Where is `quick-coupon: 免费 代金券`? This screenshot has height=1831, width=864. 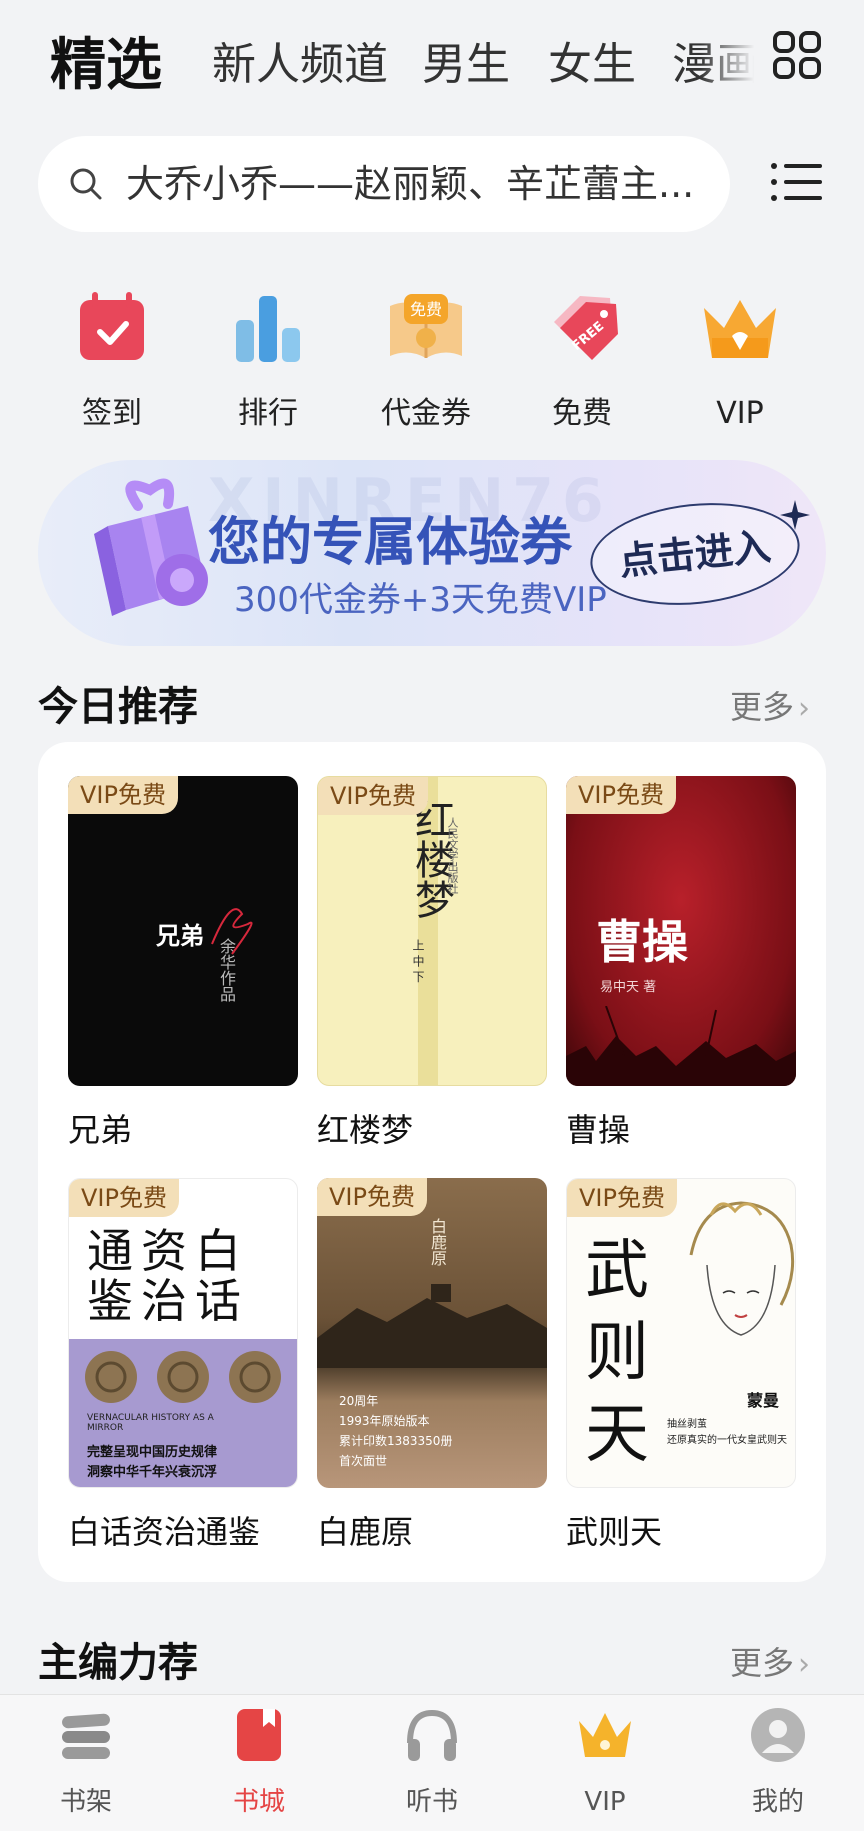 quick-coupon: 免费 代金券 is located at coordinates (426, 361).